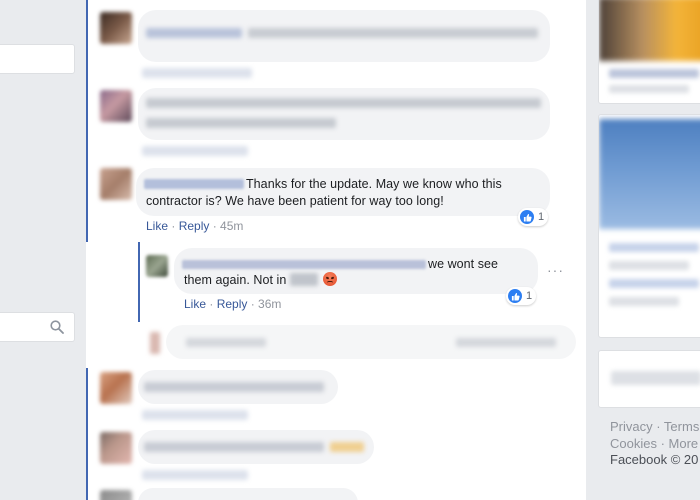  What do you see at coordinates (463, 264) in the screenshot?
I see `reply-text-line1: we wont see` at bounding box center [463, 264].